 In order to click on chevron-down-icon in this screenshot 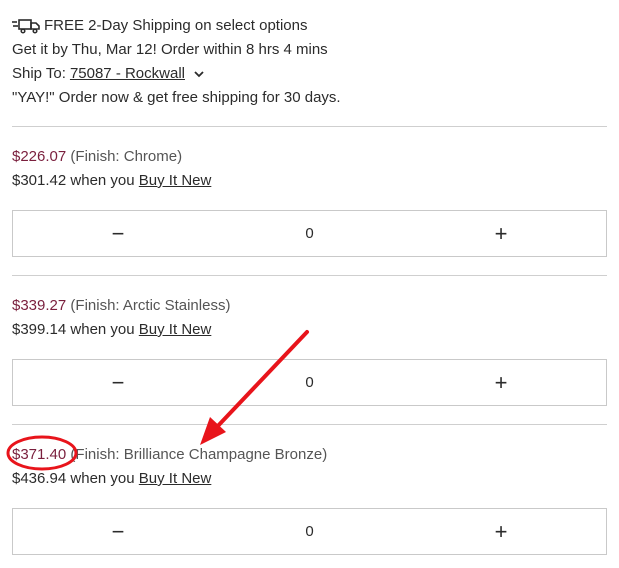, I will do `click(199, 74)`.